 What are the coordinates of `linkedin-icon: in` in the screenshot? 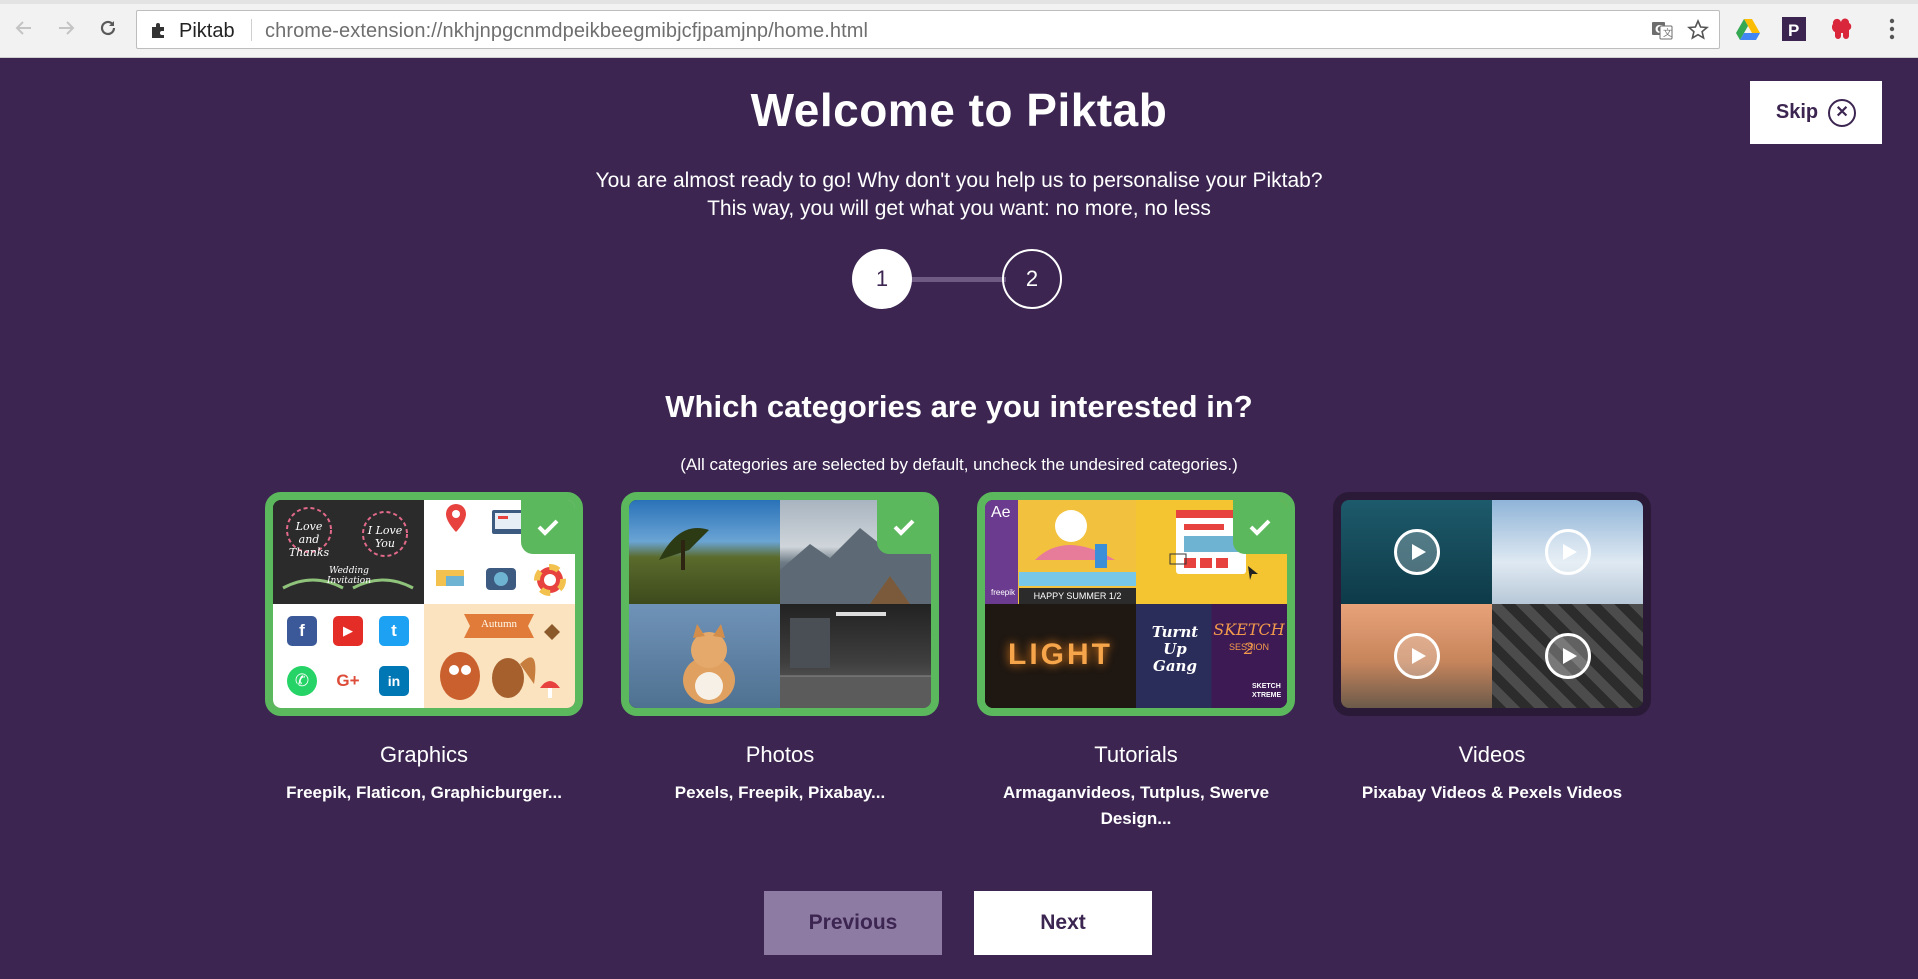 It's located at (394, 681).